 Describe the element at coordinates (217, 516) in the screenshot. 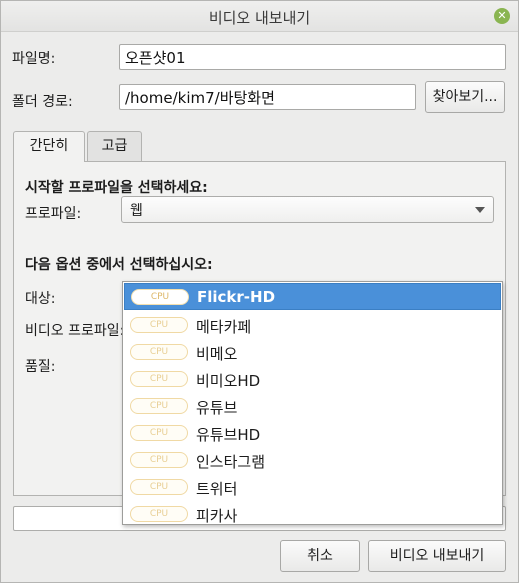

I see `dropdown-item-label: 피카사` at that location.